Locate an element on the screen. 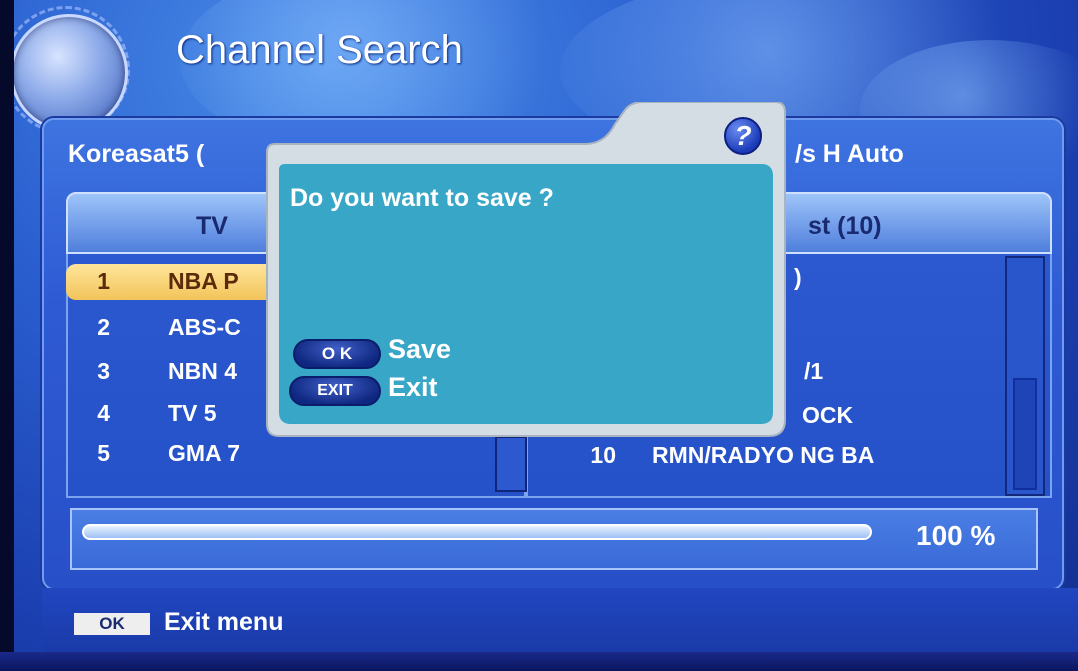 This screenshot has height=671, width=1078. search-progress-track is located at coordinates (554, 539).